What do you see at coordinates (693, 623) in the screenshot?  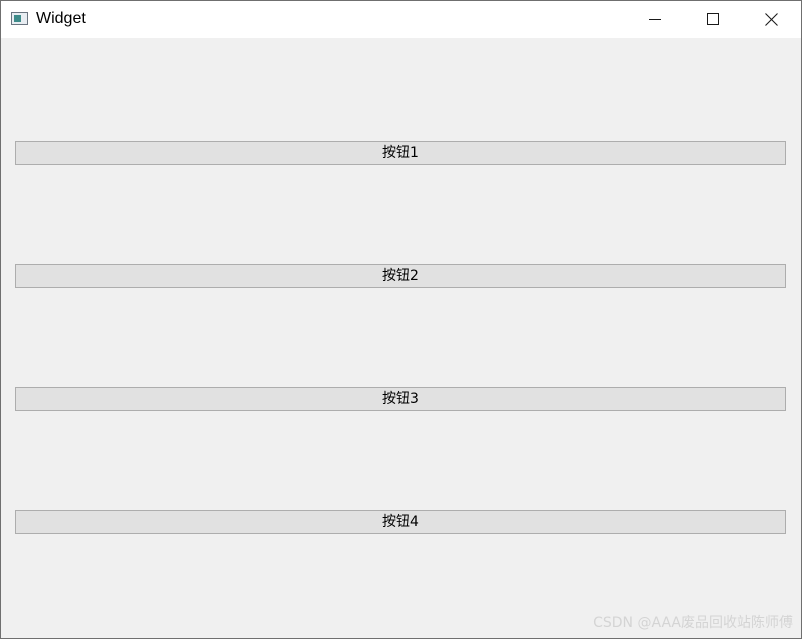 I see `watermark: CSDN @AAA废品回收站陈师傅` at bounding box center [693, 623].